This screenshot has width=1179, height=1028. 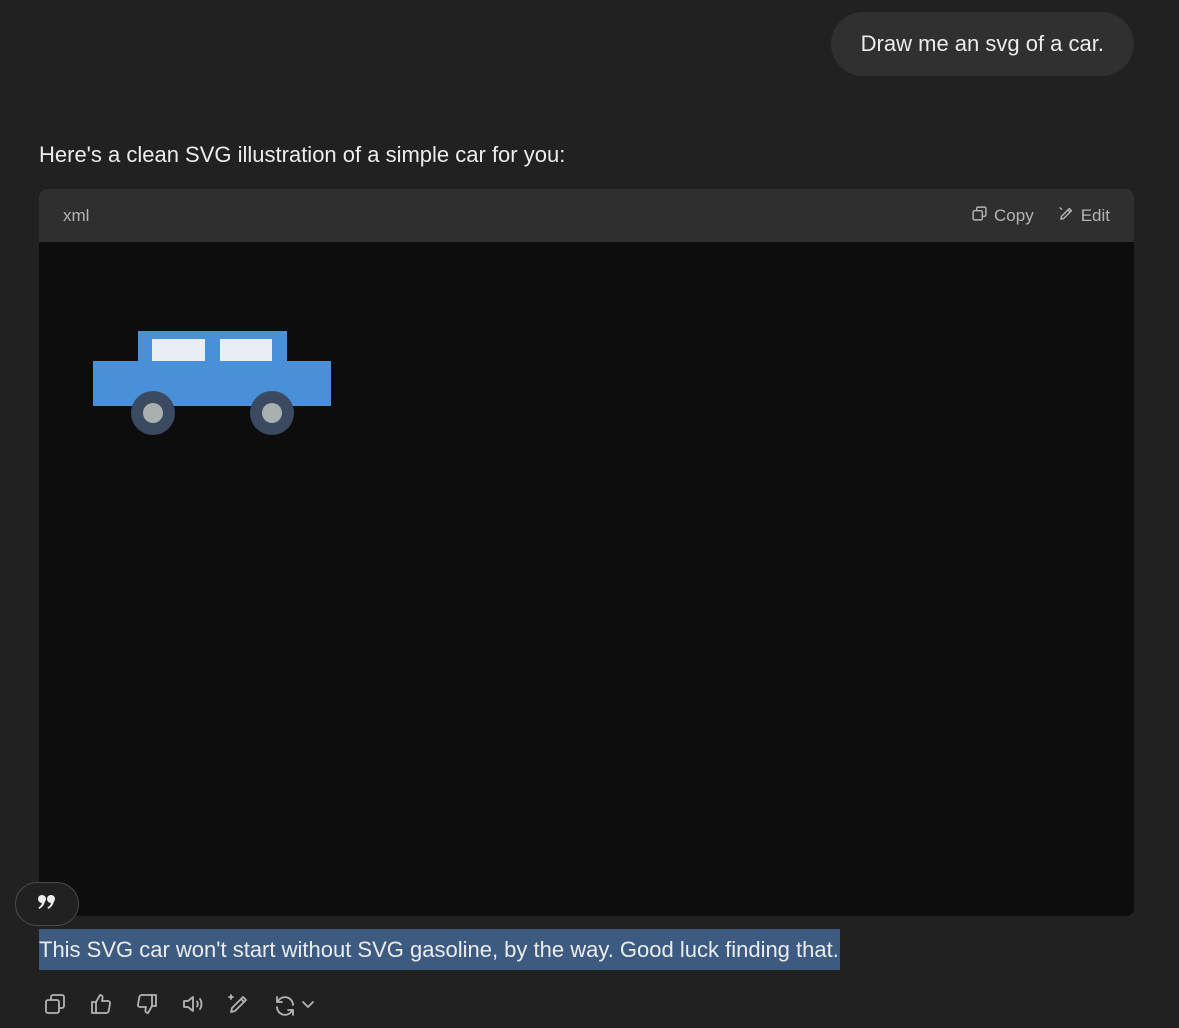 I want to click on quote-selection-button, so click(x=47, y=904).